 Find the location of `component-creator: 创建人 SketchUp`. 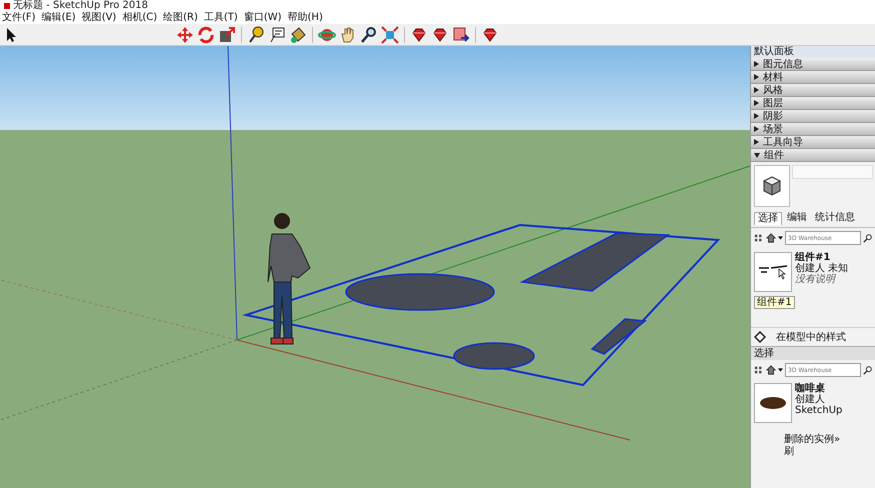

component-creator: 创建人 SketchUp is located at coordinates (819, 405).